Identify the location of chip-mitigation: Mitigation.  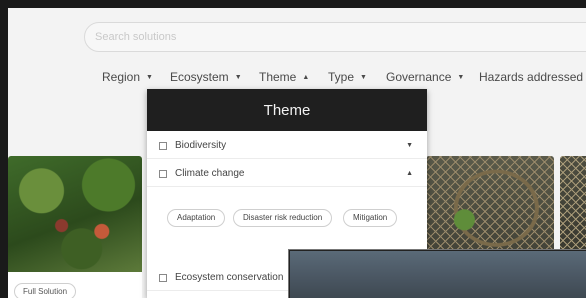
(370, 218).